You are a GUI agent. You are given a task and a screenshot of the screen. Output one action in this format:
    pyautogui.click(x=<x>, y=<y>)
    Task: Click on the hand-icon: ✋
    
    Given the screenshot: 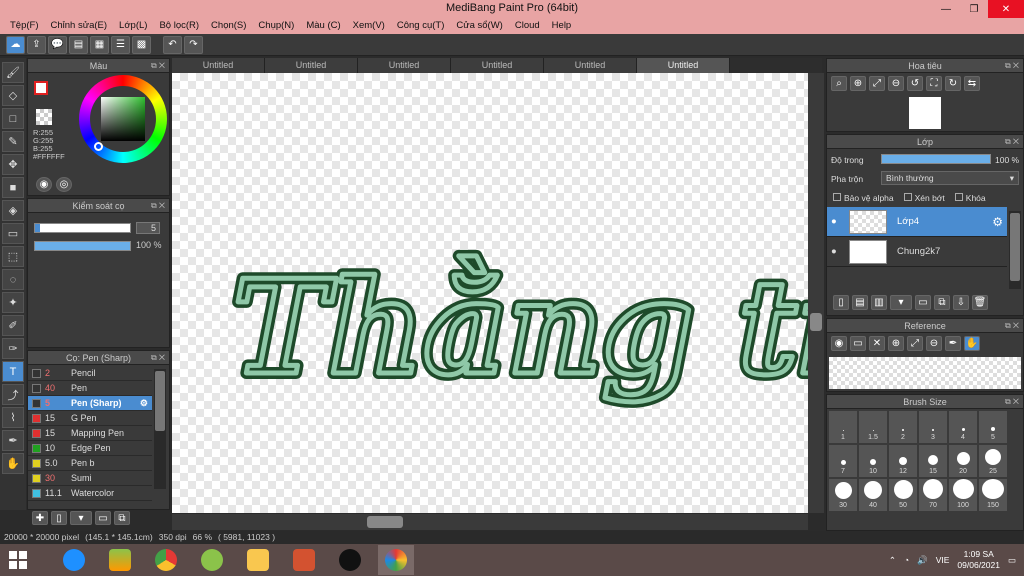 What is the action you would take?
    pyautogui.click(x=972, y=343)
    